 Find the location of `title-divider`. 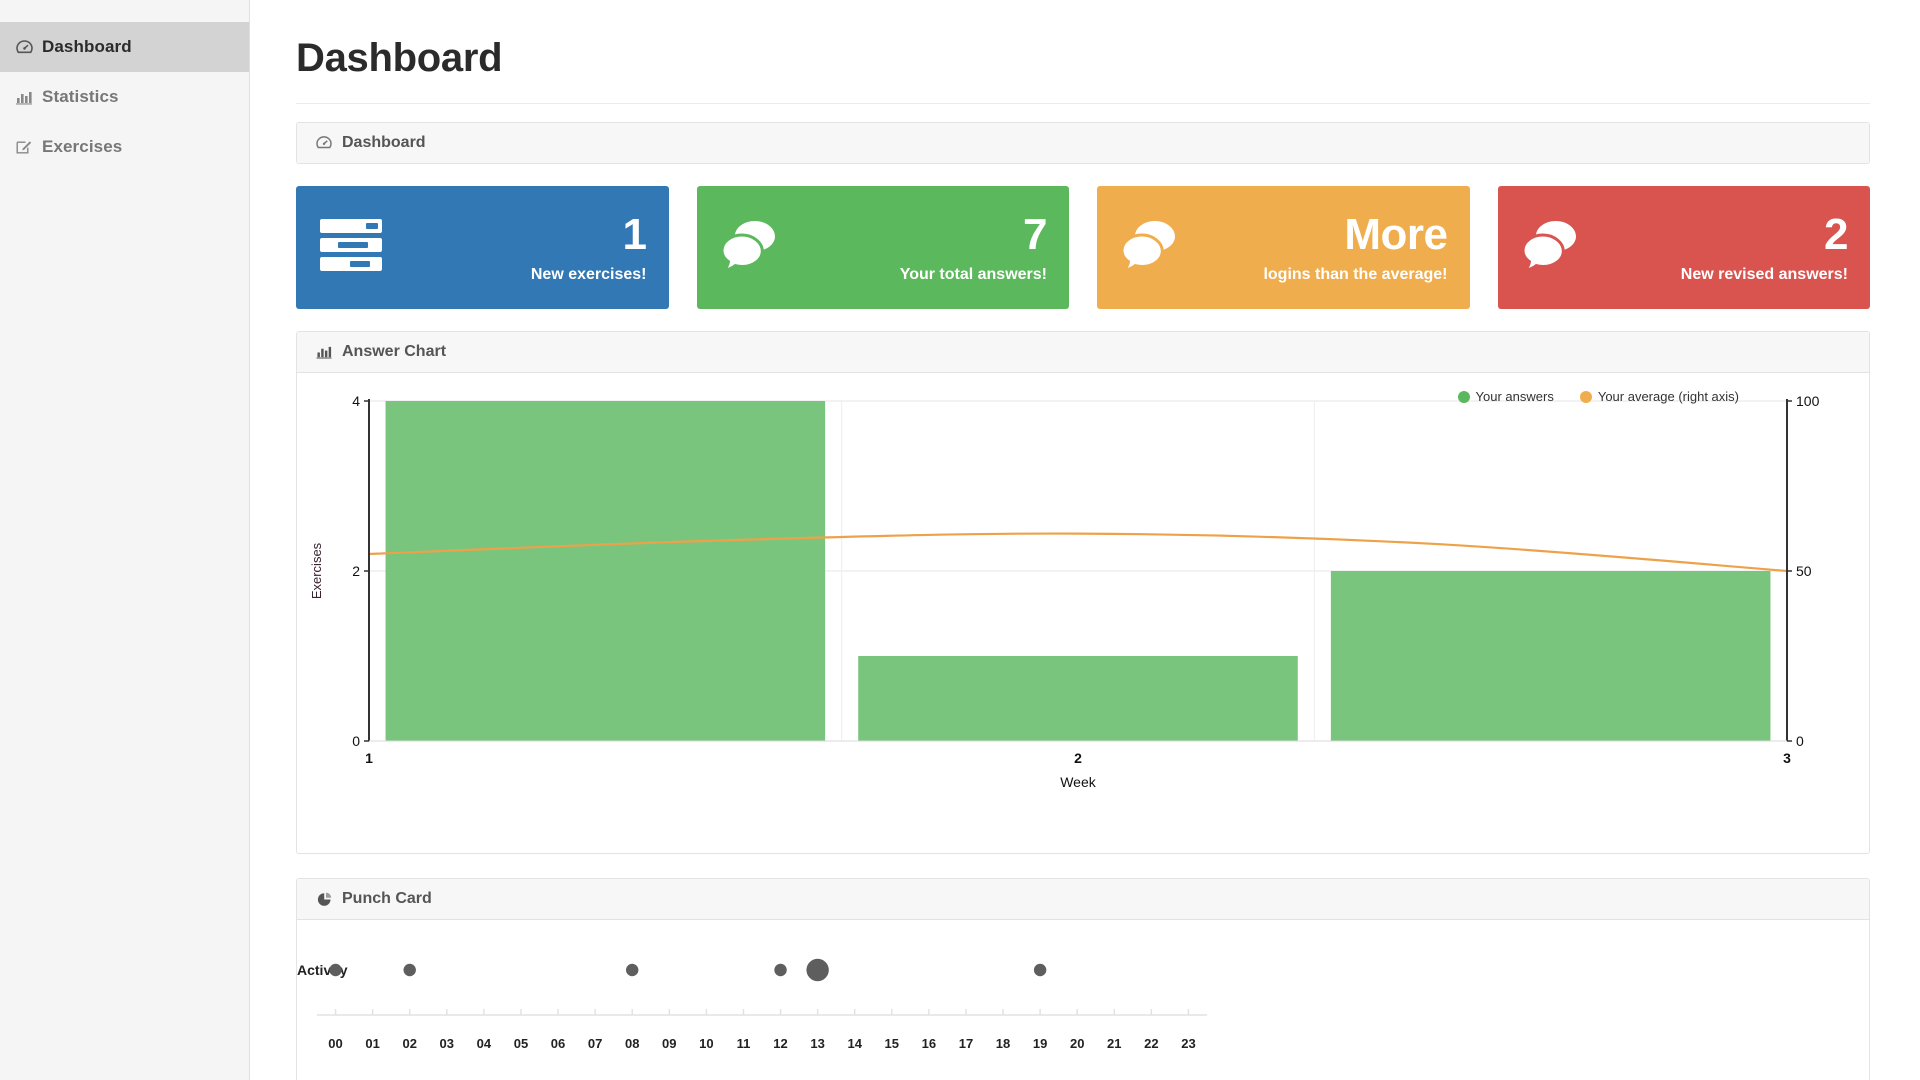

title-divider is located at coordinates (1083, 103).